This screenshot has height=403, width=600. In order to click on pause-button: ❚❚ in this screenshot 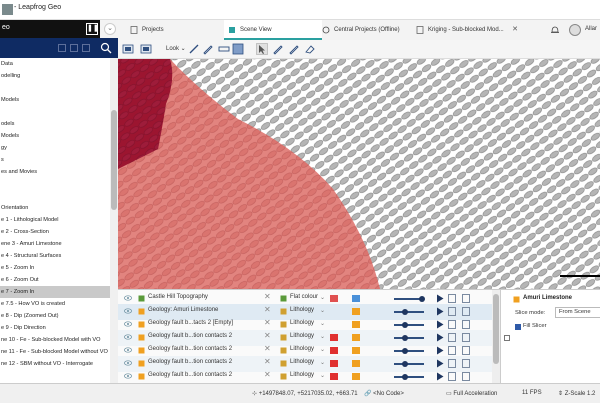, I will do `click(92, 29)`.